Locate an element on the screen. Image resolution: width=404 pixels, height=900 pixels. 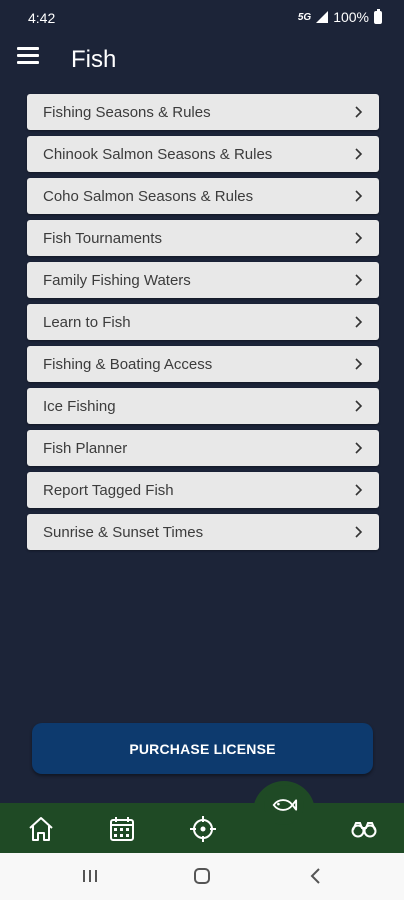
menu-item-ice-fishing: Ice Fishing is located at coordinates (203, 406).